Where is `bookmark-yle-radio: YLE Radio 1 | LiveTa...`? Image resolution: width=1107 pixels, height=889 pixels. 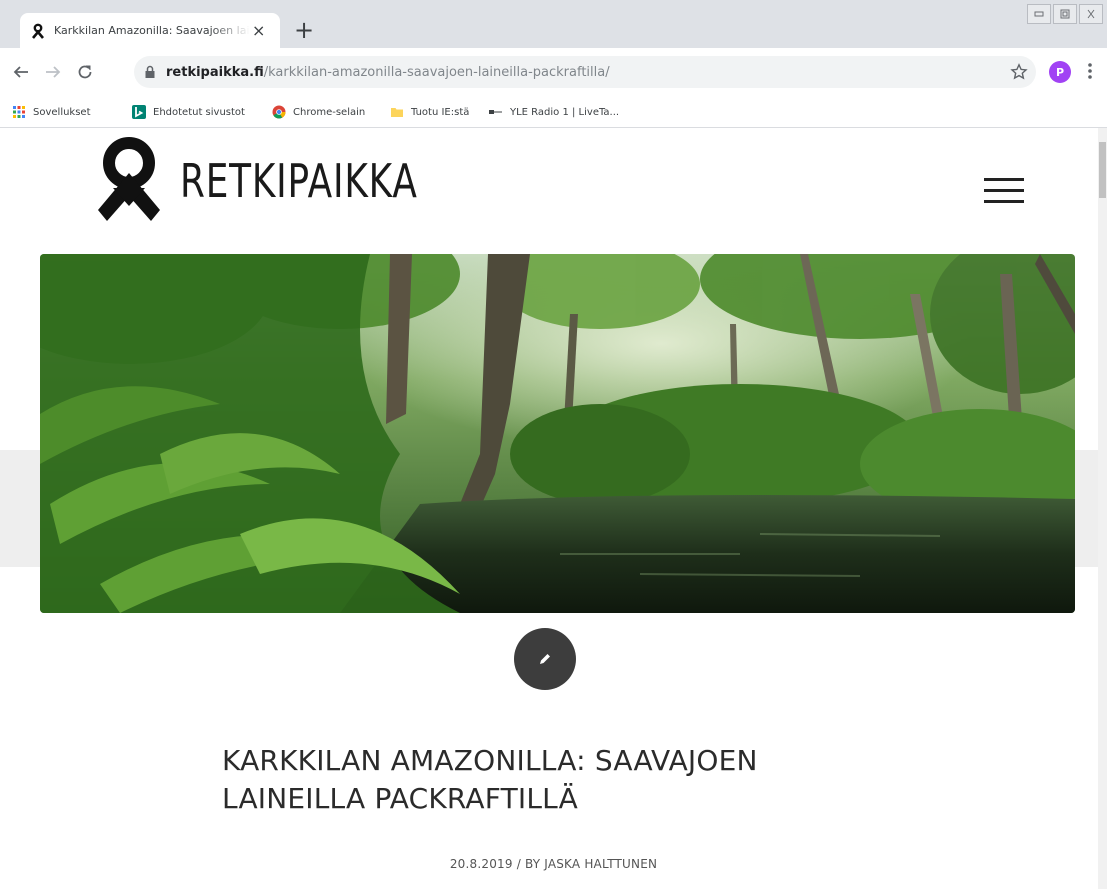 bookmark-yle-radio: YLE Radio 1 | LiveTa... is located at coordinates (554, 112).